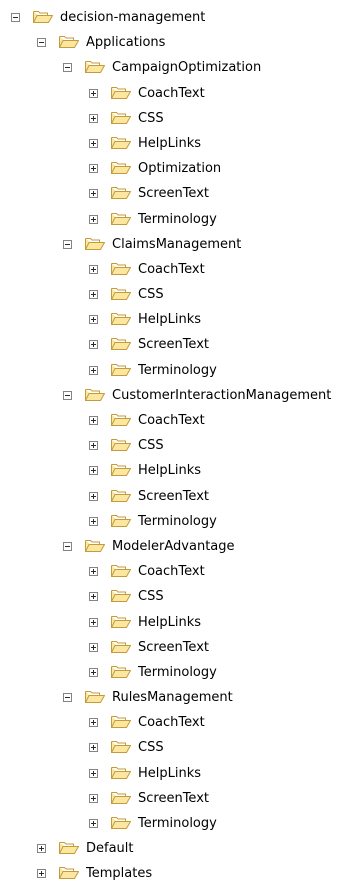 The image size is (360, 888). I want to click on tree-node-decision-management-applications-modeleradvantage-screentext: ScreenText, so click(180, 648).